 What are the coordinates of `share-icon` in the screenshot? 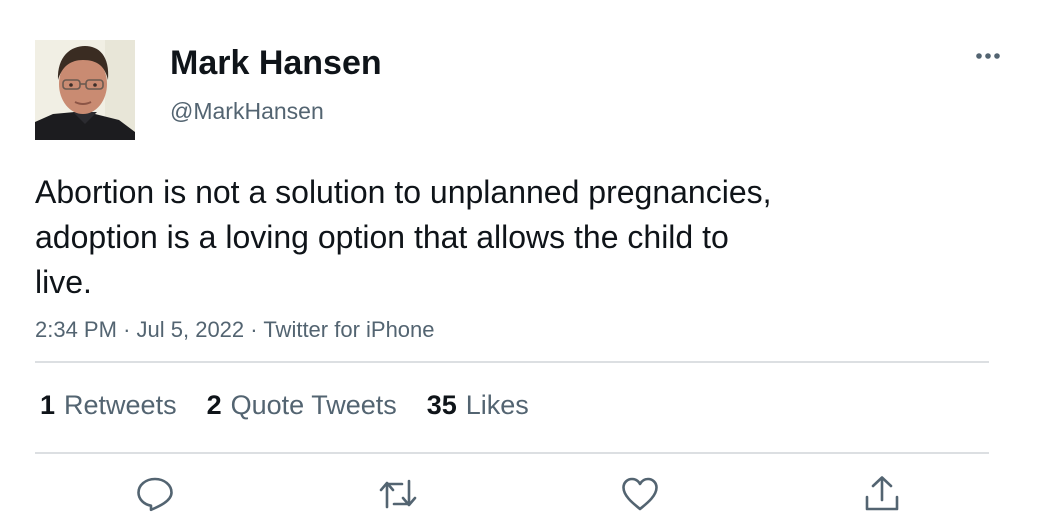 It's located at (882, 493).